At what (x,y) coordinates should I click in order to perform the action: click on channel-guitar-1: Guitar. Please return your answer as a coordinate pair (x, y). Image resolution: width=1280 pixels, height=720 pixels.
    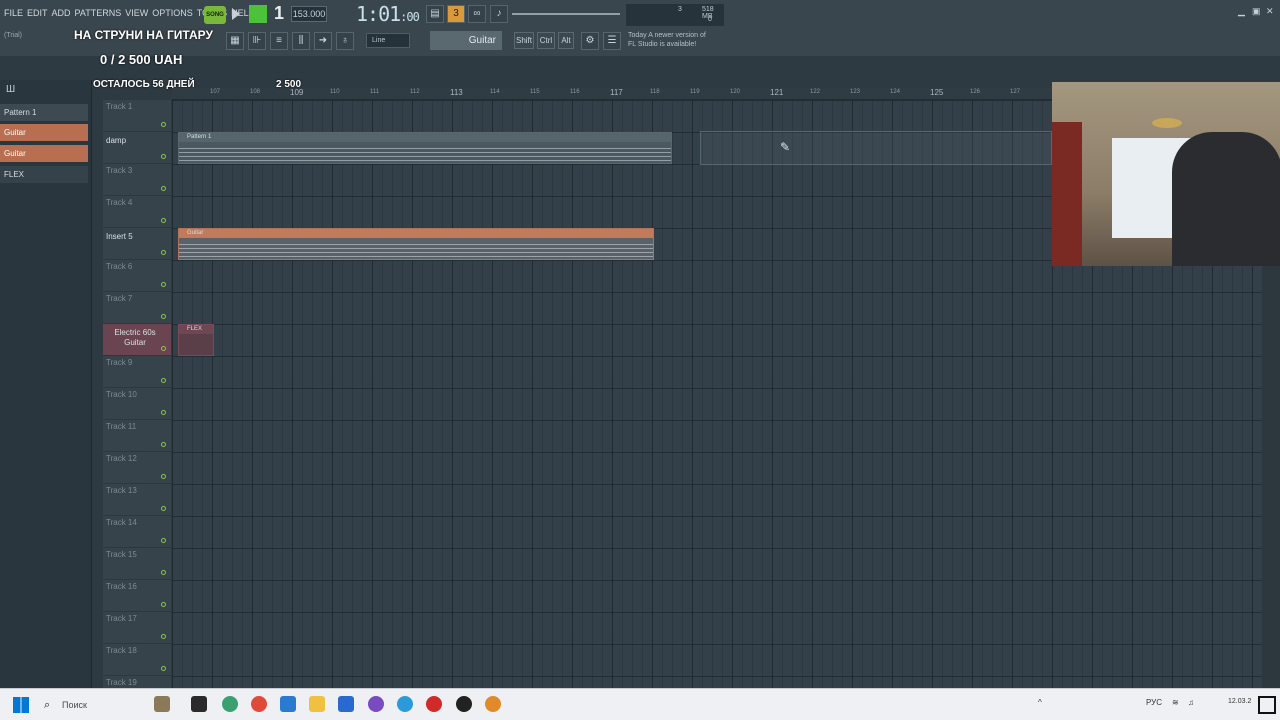
    Looking at the image, I should click on (44, 132).